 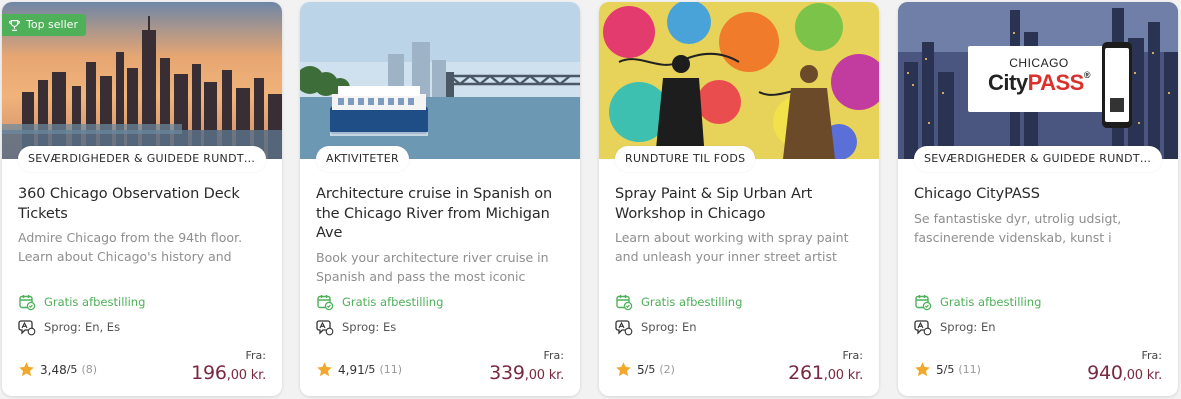 What do you see at coordinates (507, 373) in the screenshot?
I see `price-integer: 339` at bounding box center [507, 373].